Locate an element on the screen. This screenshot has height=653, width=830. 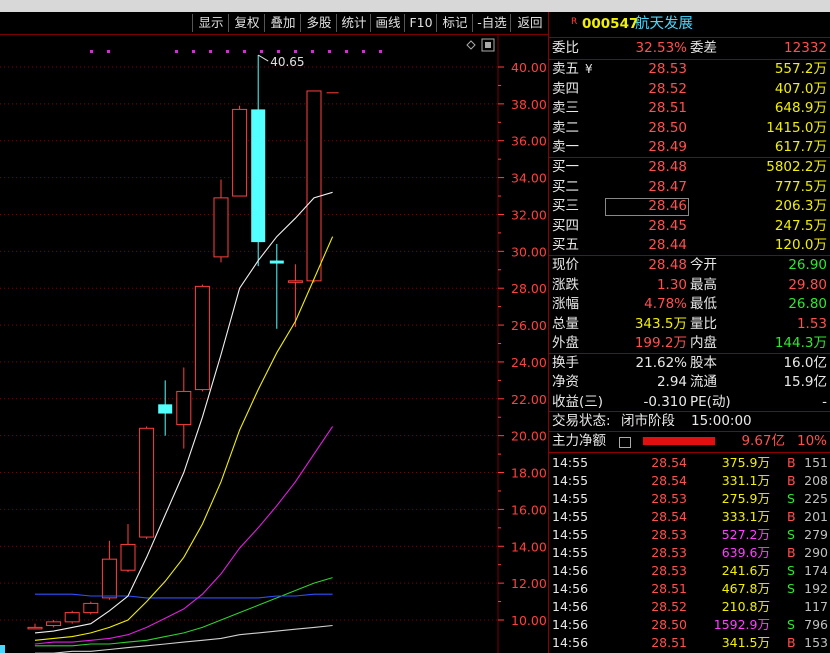
ask-price: 28.53 is located at coordinates (667, 69).